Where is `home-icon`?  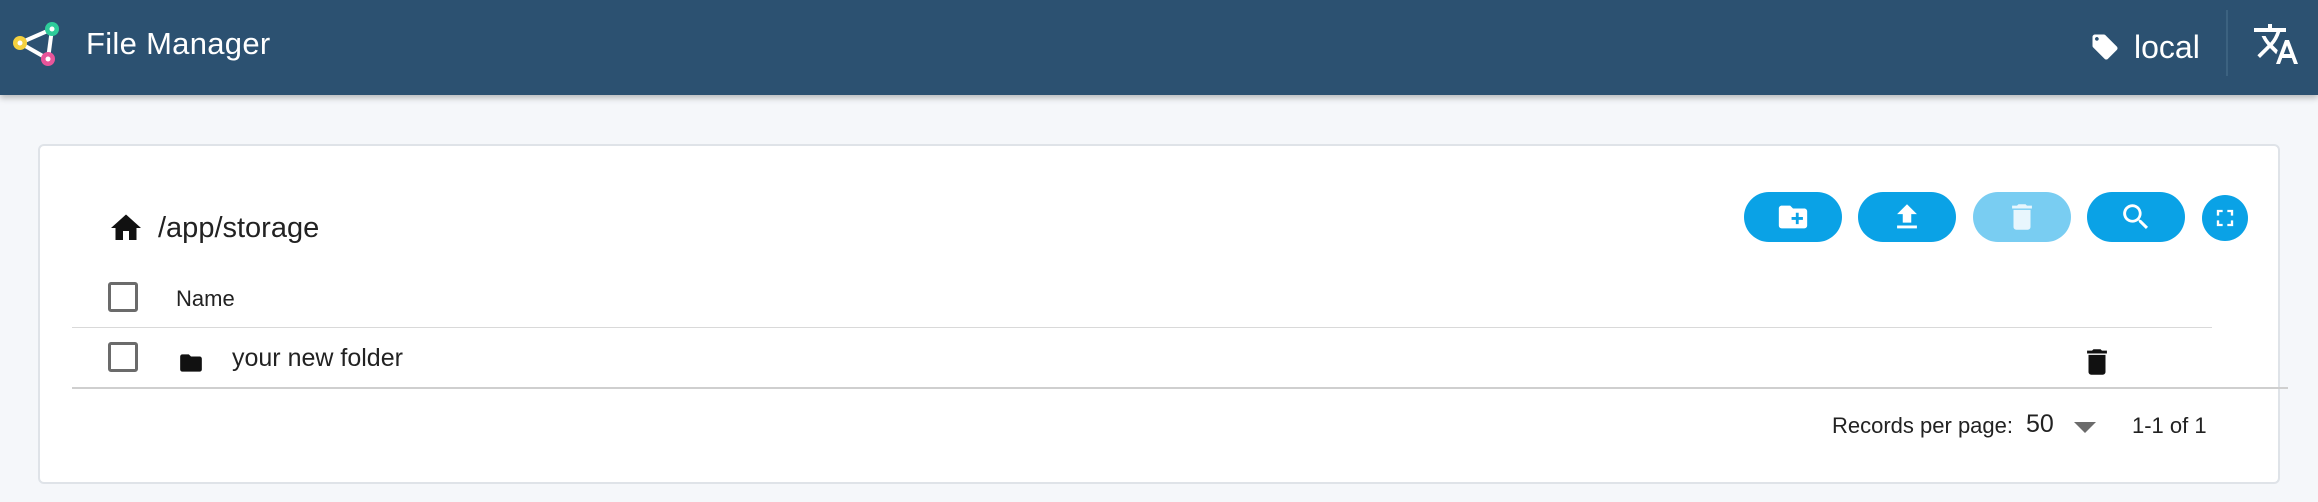
home-icon is located at coordinates (126, 228).